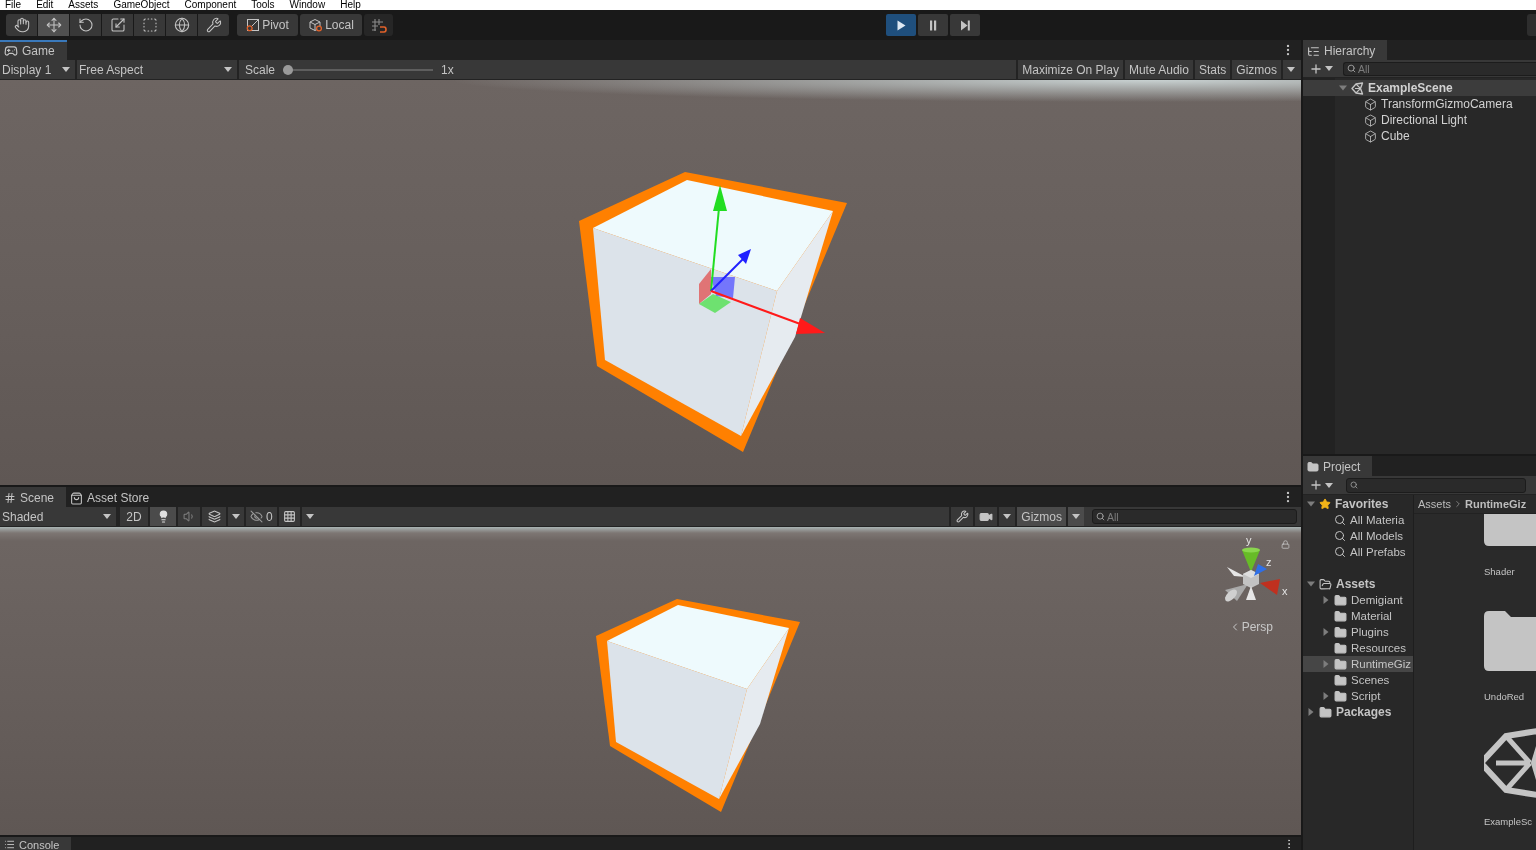  I want to click on menu-item: Component, so click(210, 5).